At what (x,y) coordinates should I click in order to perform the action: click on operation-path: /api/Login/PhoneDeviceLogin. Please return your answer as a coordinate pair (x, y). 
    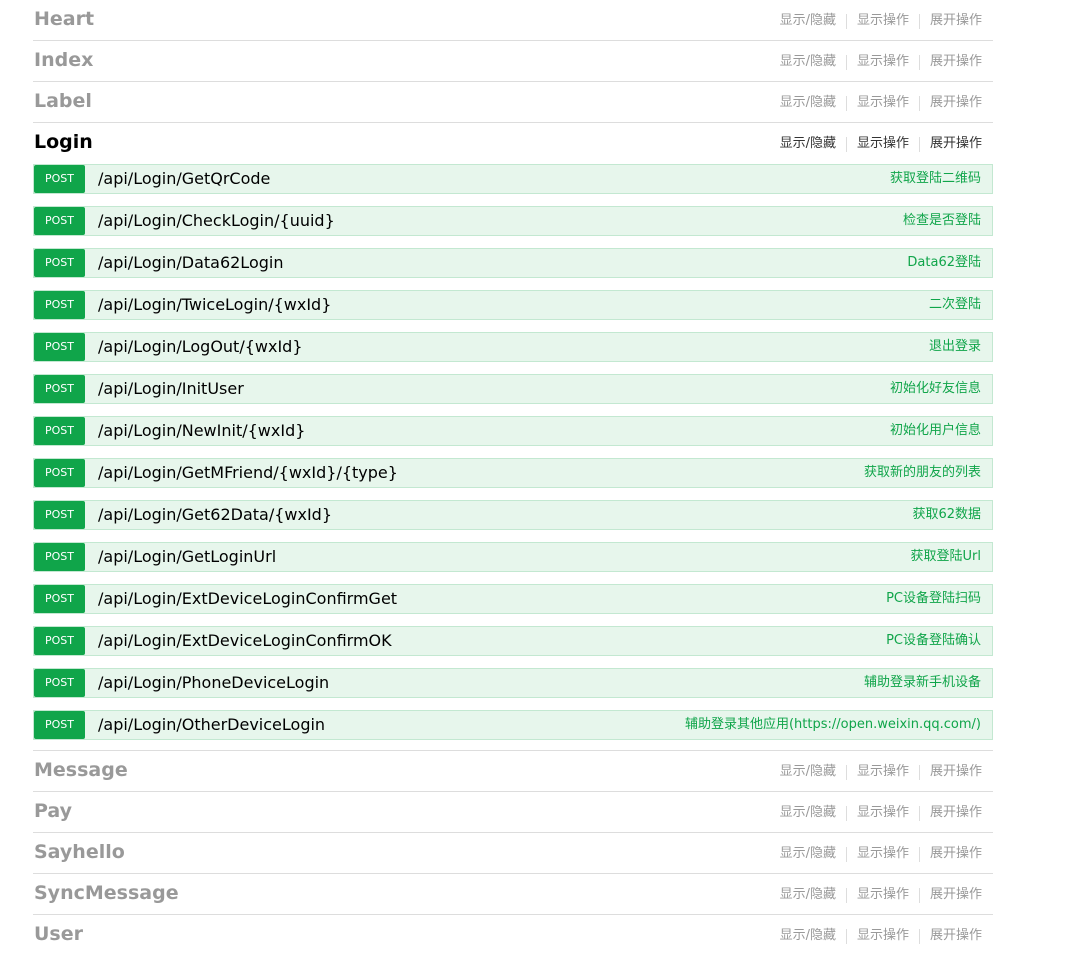
    Looking at the image, I should click on (213, 683).